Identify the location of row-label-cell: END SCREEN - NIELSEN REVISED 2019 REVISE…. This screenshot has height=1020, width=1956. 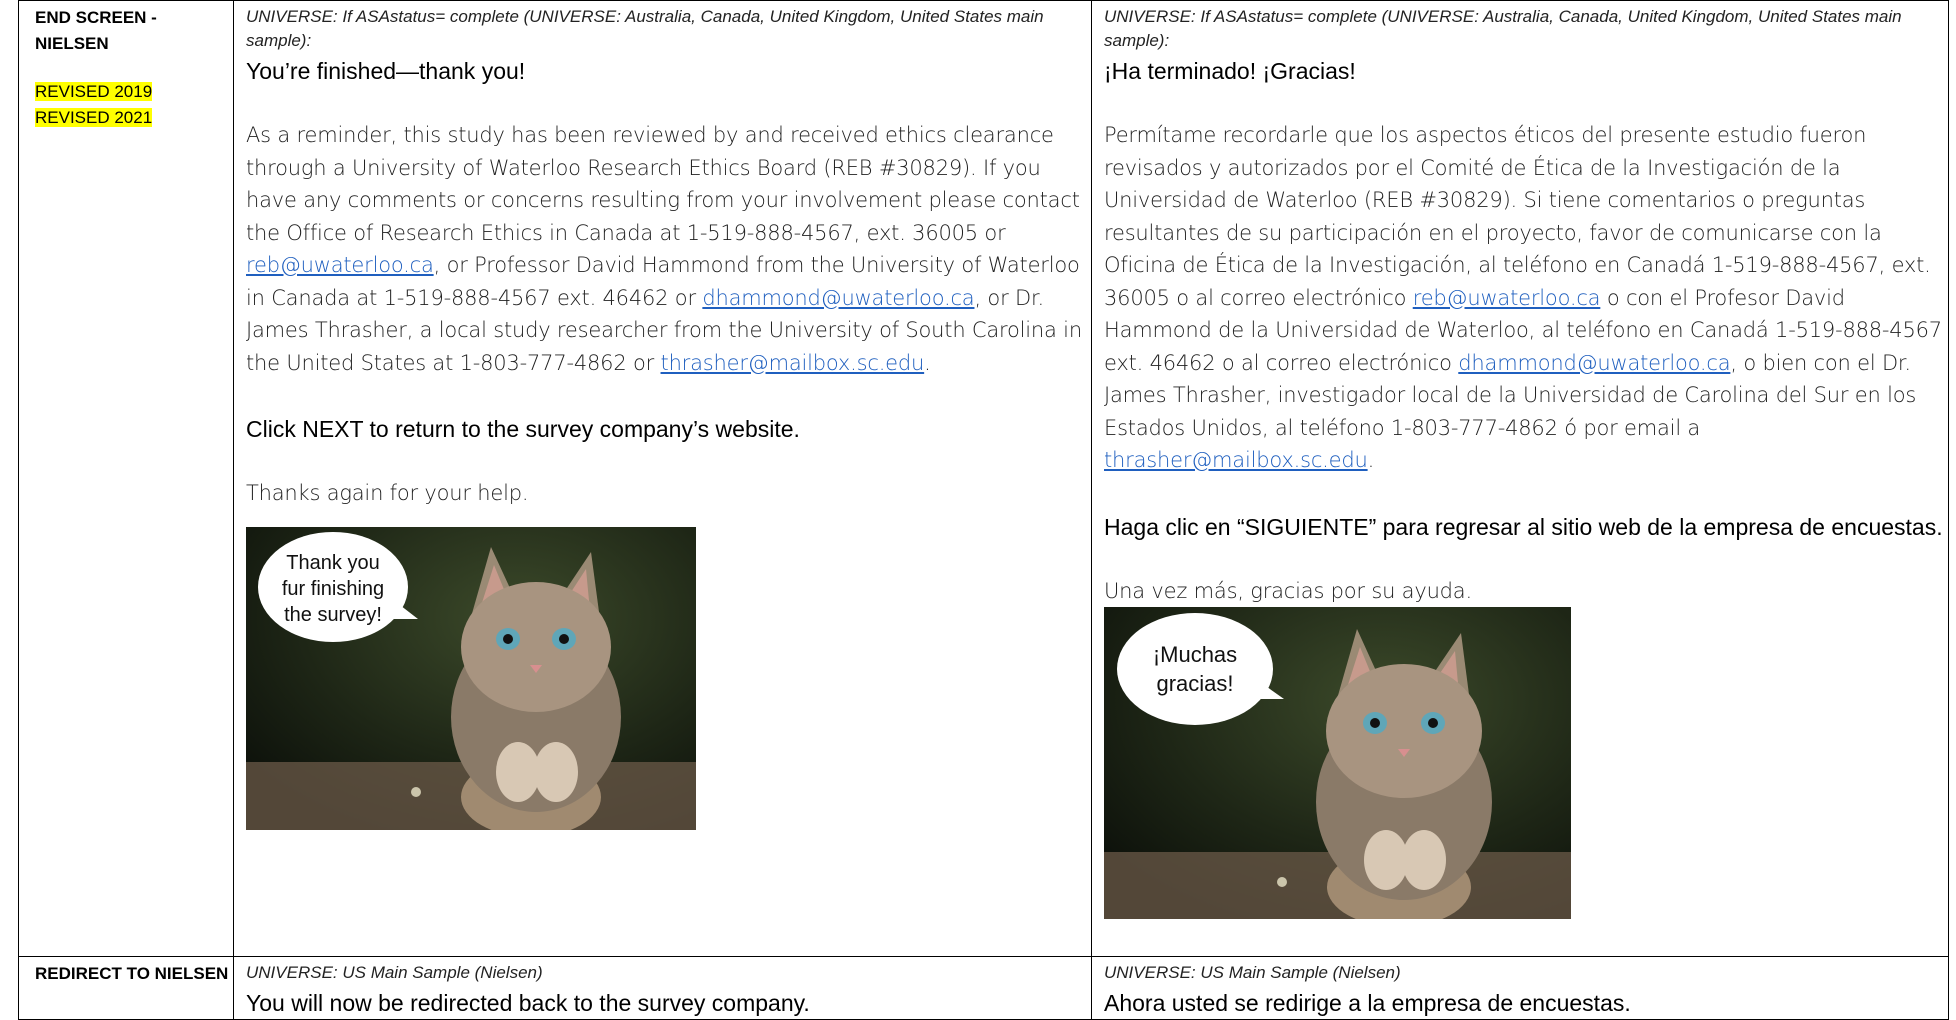
(126, 478).